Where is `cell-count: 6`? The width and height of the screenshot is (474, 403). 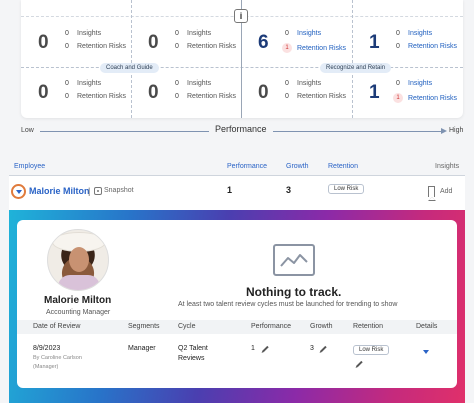
cell-count: 6 is located at coordinates (263, 42).